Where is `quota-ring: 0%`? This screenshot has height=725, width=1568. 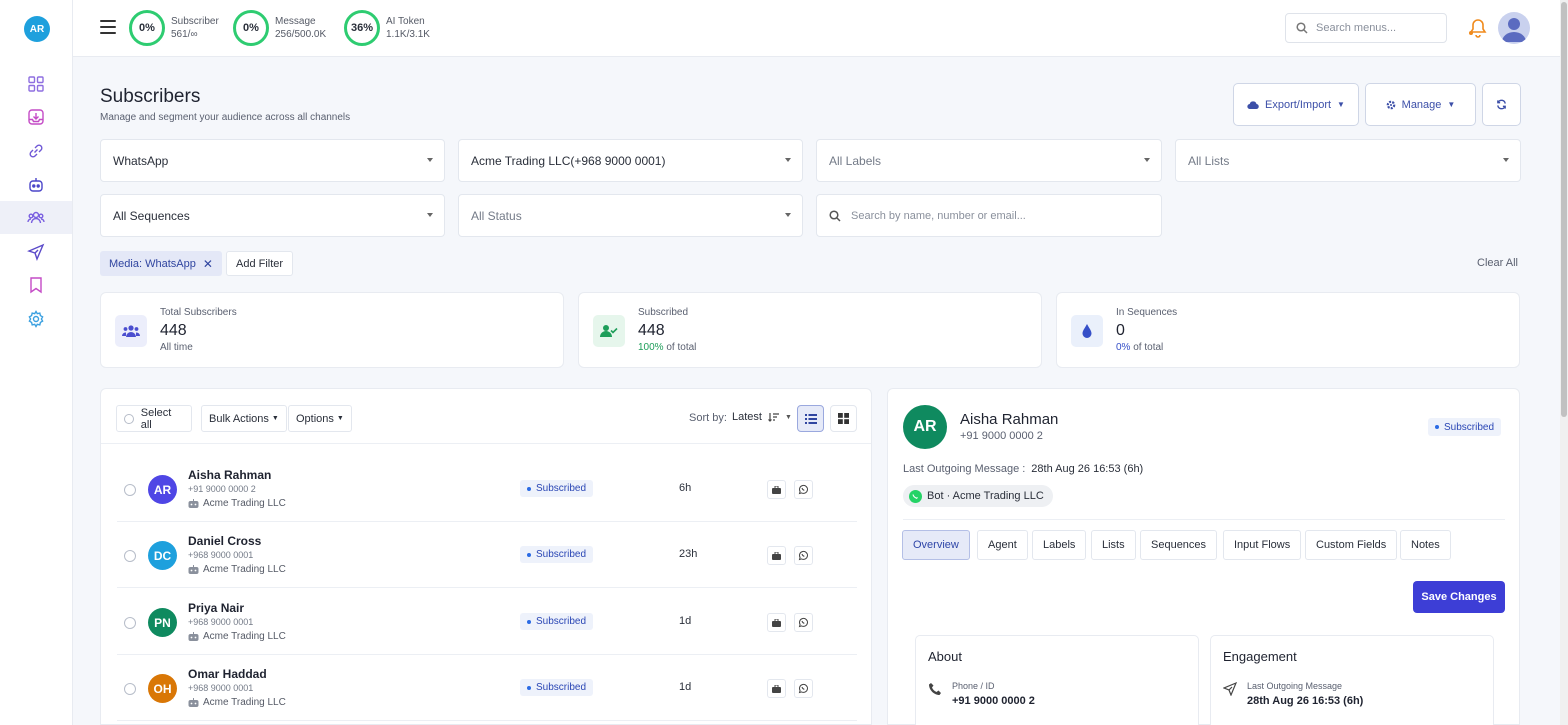
quota-ring: 0% is located at coordinates (251, 28).